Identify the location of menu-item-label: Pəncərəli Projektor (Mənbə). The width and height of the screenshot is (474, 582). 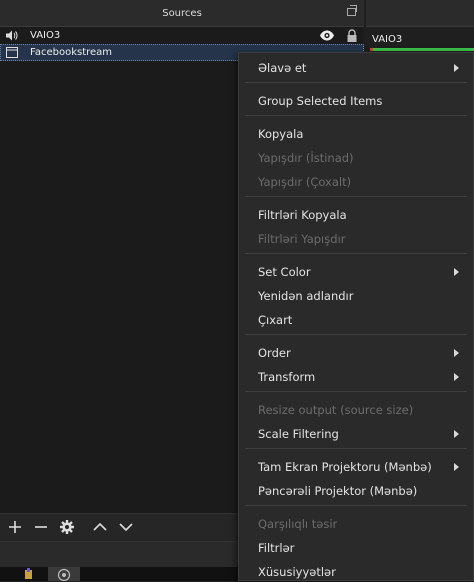
(338, 491).